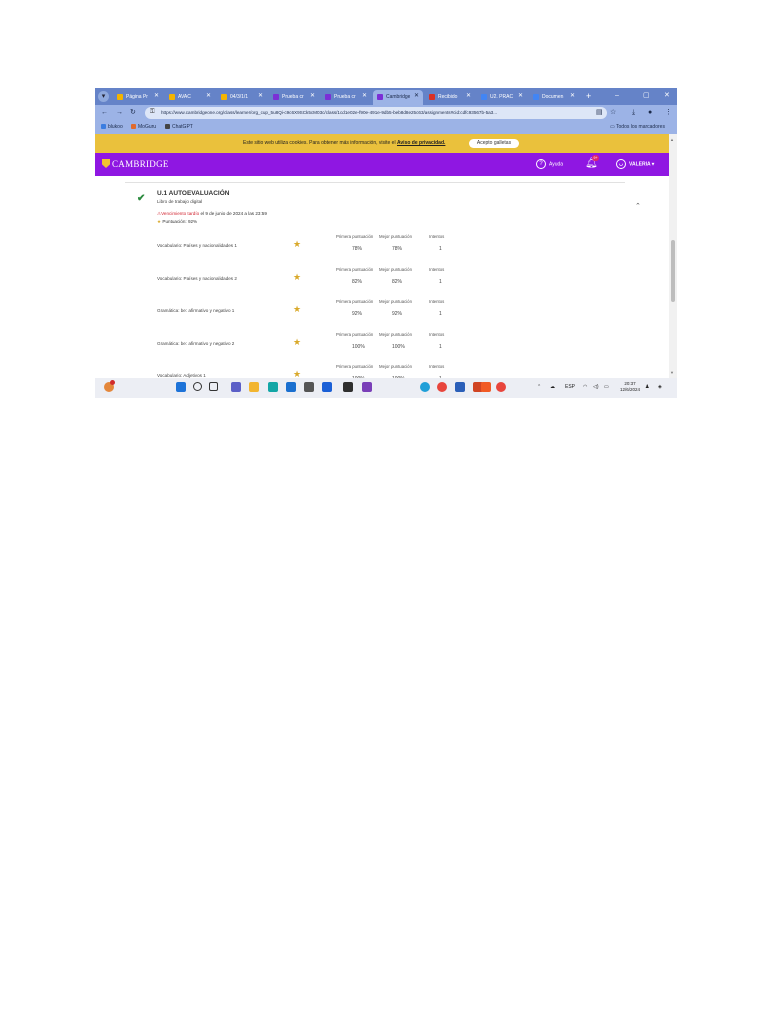  What do you see at coordinates (103, 96) in the screenshot?
I see `tab-search-icon: ▾` at bounding box center [103, 96].